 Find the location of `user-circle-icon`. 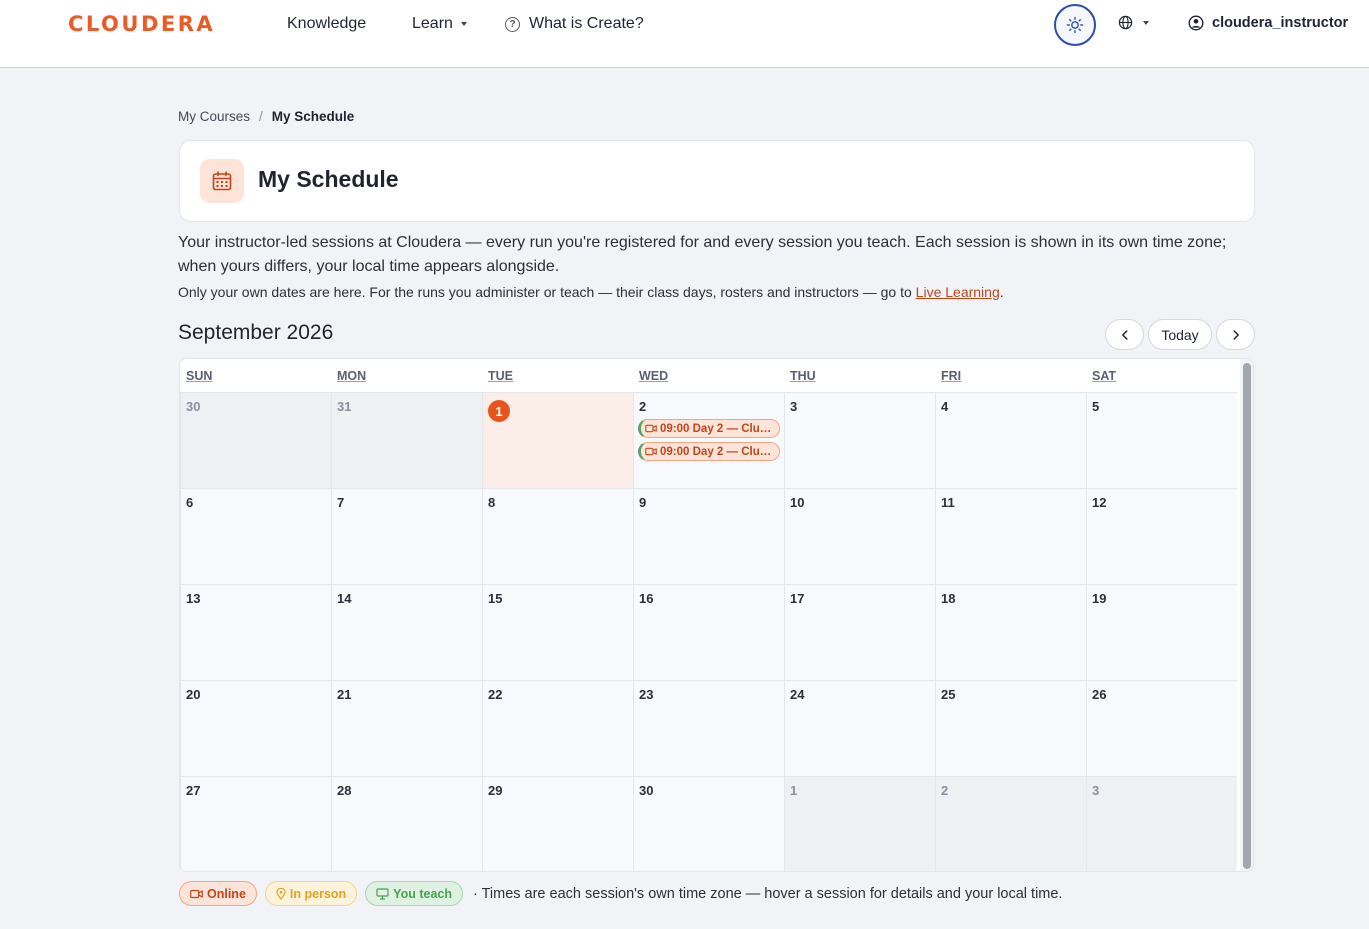

user-circle-icon is located at coordinates (1196, 23).